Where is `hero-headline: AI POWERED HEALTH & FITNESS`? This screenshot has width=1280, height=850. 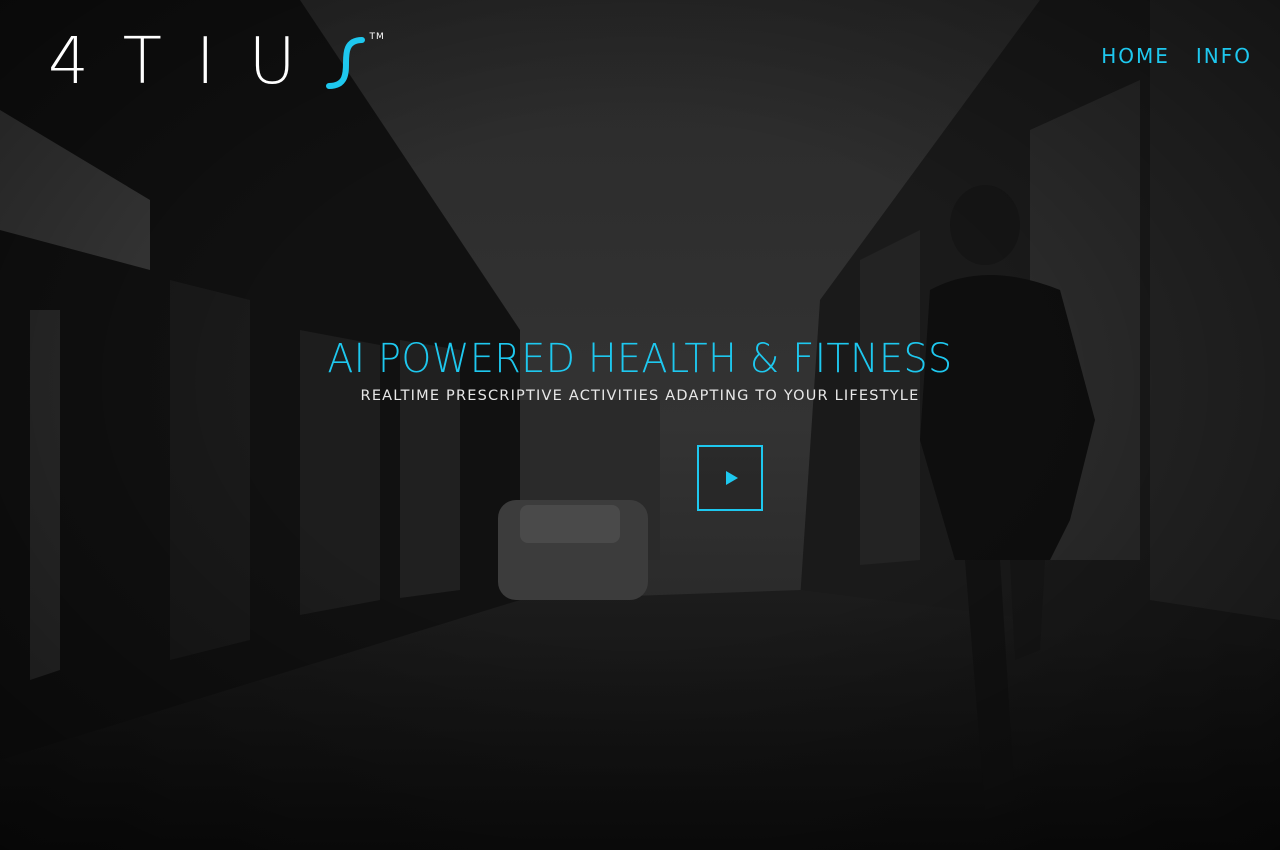
hero-headline: AI POWERED HEALTH & FITNESS is located at coordinates (640, 359).